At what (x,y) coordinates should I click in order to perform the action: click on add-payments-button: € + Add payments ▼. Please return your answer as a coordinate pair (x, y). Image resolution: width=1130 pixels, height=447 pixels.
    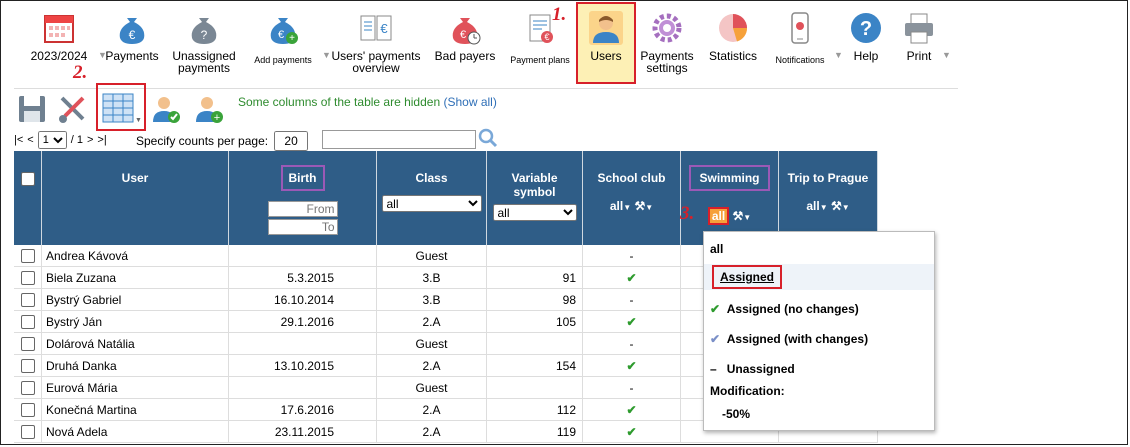
    Looking at the image, I should click on (288, 44).